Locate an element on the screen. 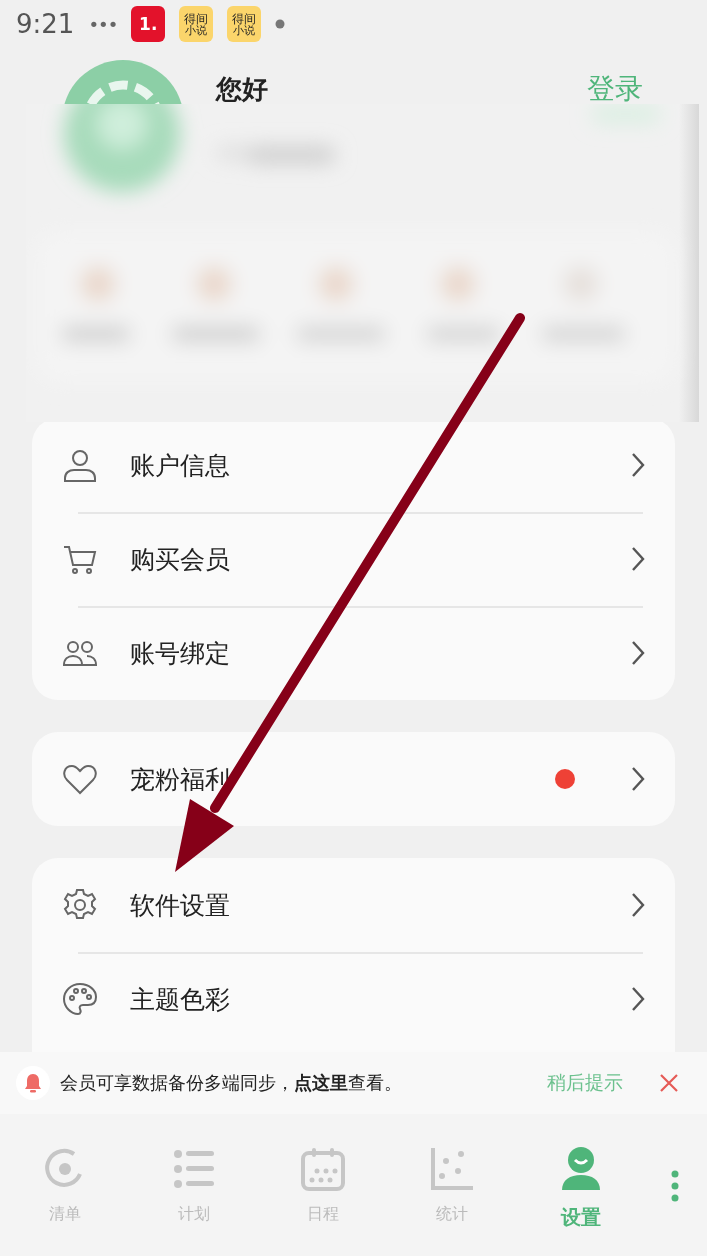 This screenshot has height=1256, width=707. menu-label: 账户信息 is located at coordinates (180, 465).